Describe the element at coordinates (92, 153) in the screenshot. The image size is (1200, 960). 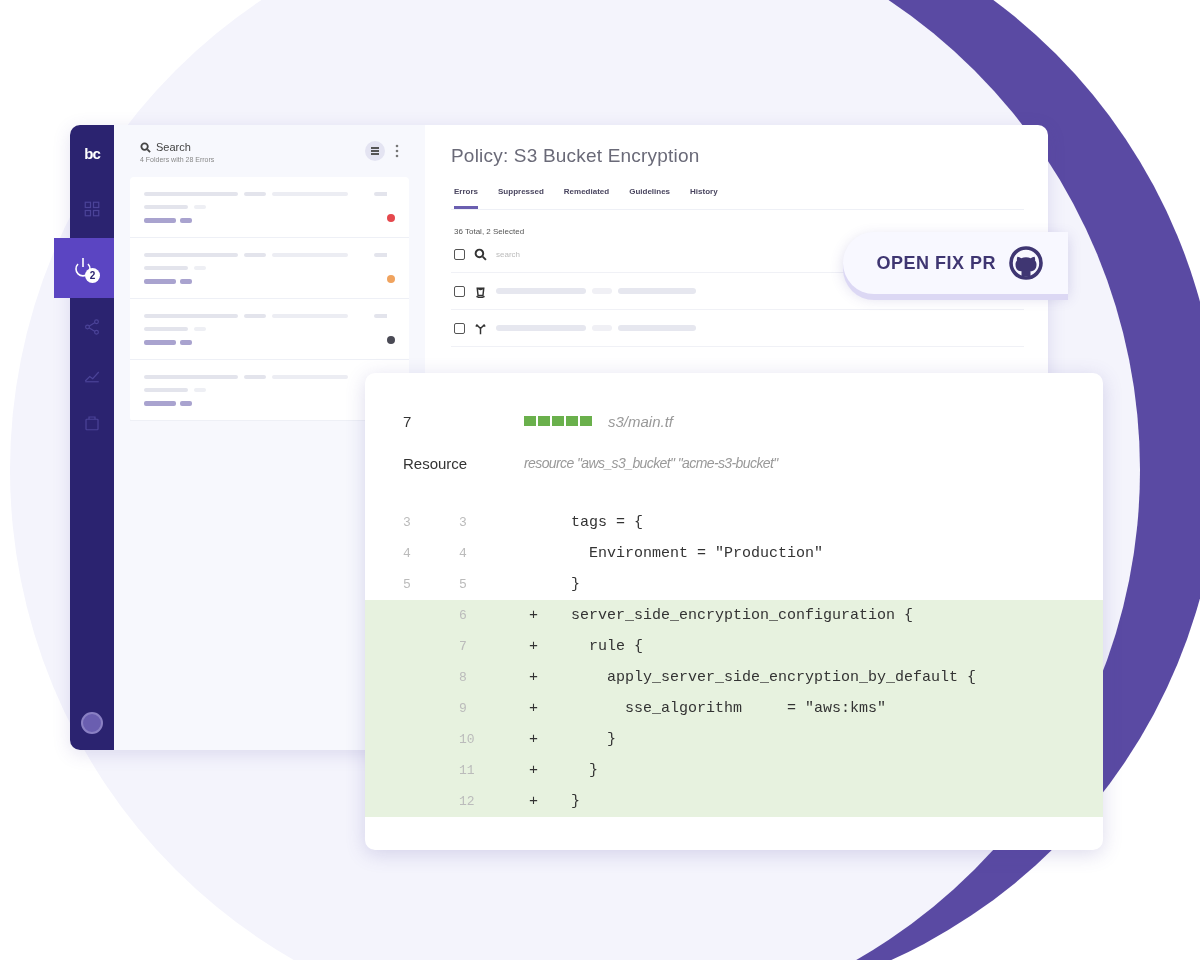
I see `logo: bc` at that location.